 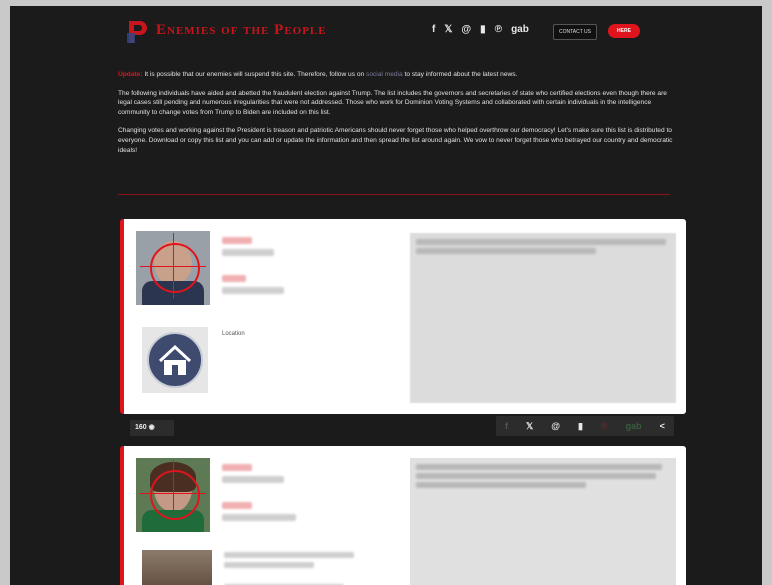 I want to click on view-count: 160 ◉, so click(x=152, y=428).